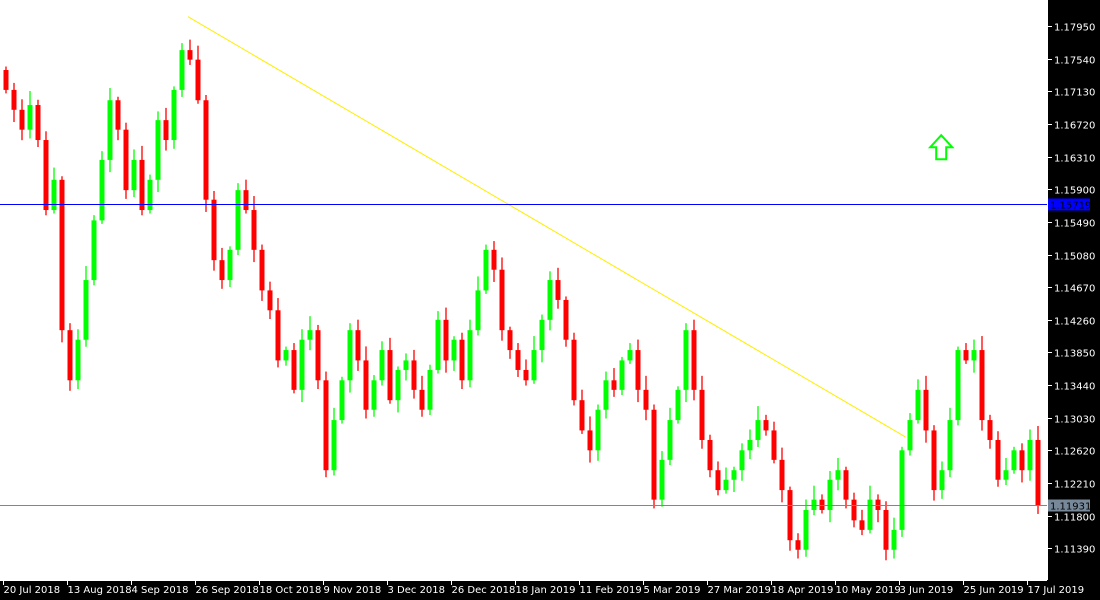 This screenshot has width=1100, height=600. Describe the element at coordinates (100, 590) in the screenshot. I see `x-tick-label: 13 Aug 2018` at that location.